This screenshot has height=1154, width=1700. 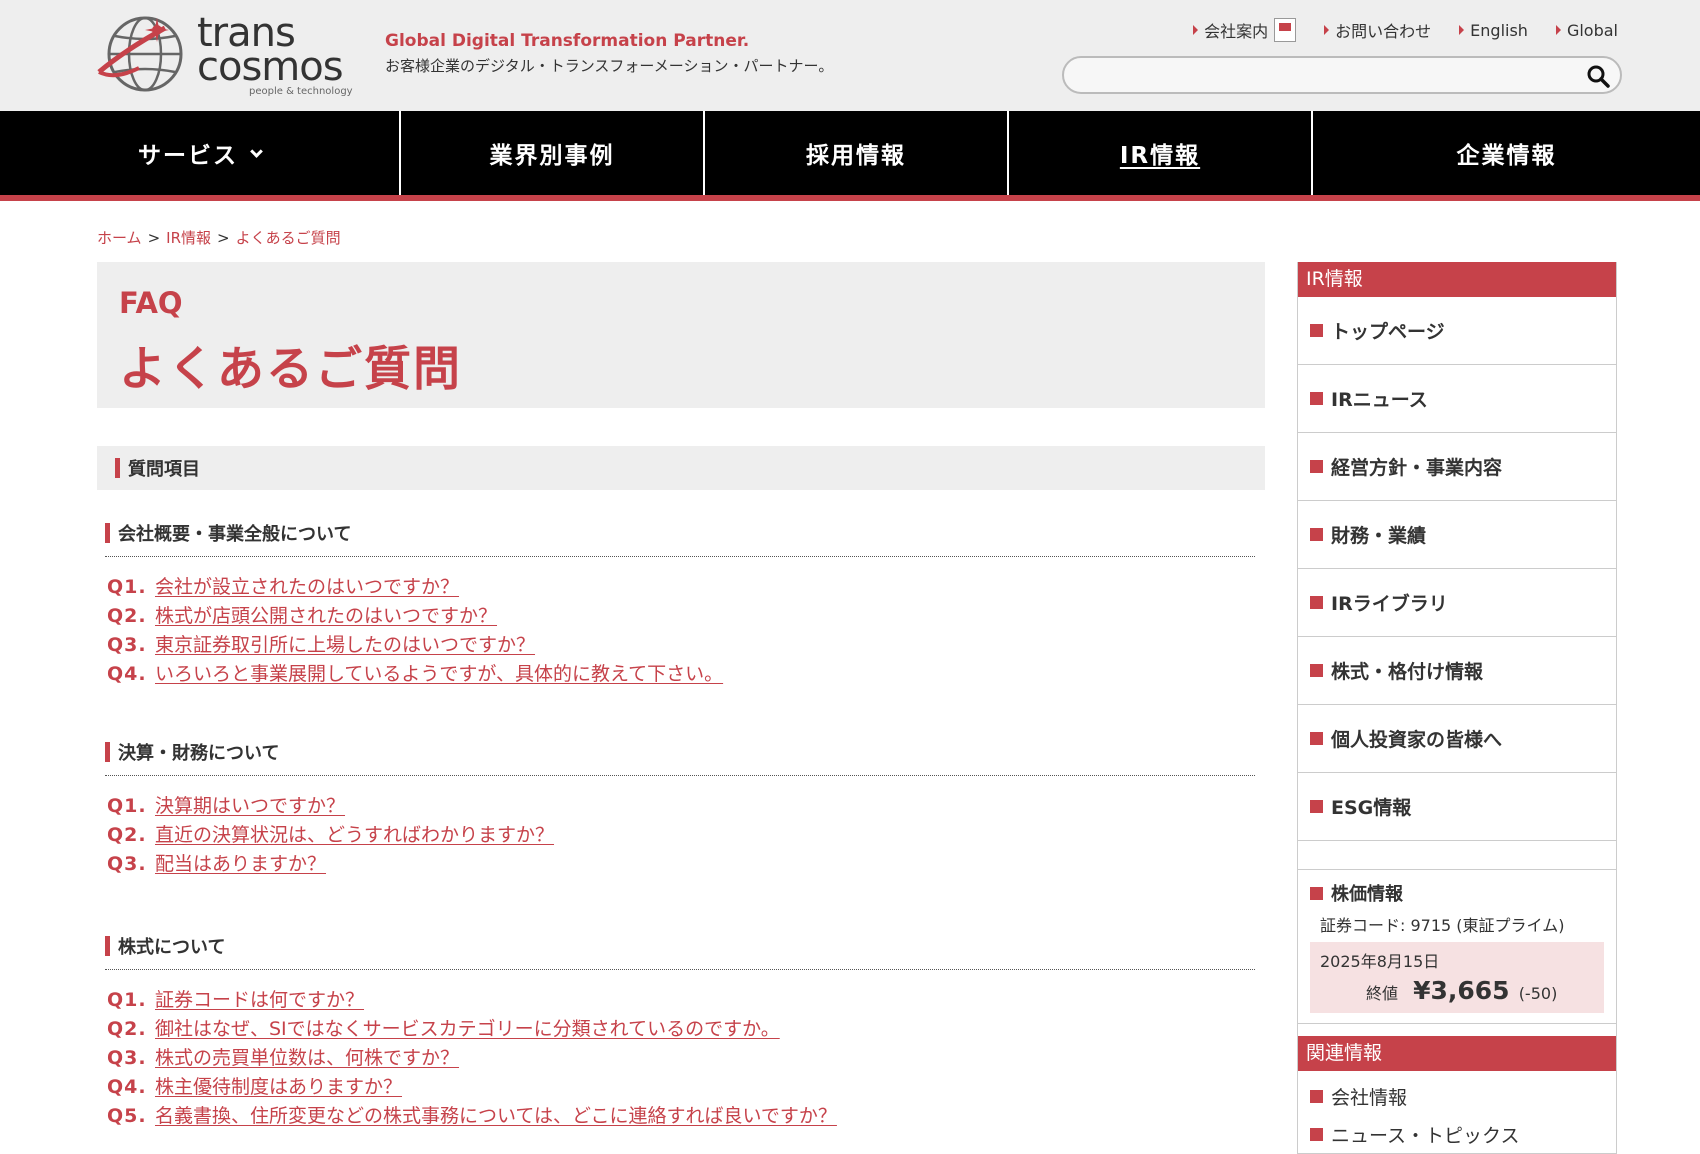 I want to click on search-box, so click(x=1342, y=75).